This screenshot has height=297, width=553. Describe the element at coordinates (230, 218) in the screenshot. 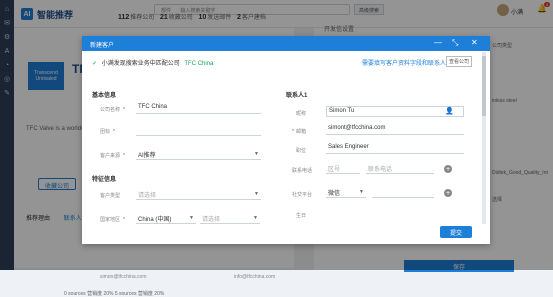

I see `region-select: 请选择 ▼` at that location.